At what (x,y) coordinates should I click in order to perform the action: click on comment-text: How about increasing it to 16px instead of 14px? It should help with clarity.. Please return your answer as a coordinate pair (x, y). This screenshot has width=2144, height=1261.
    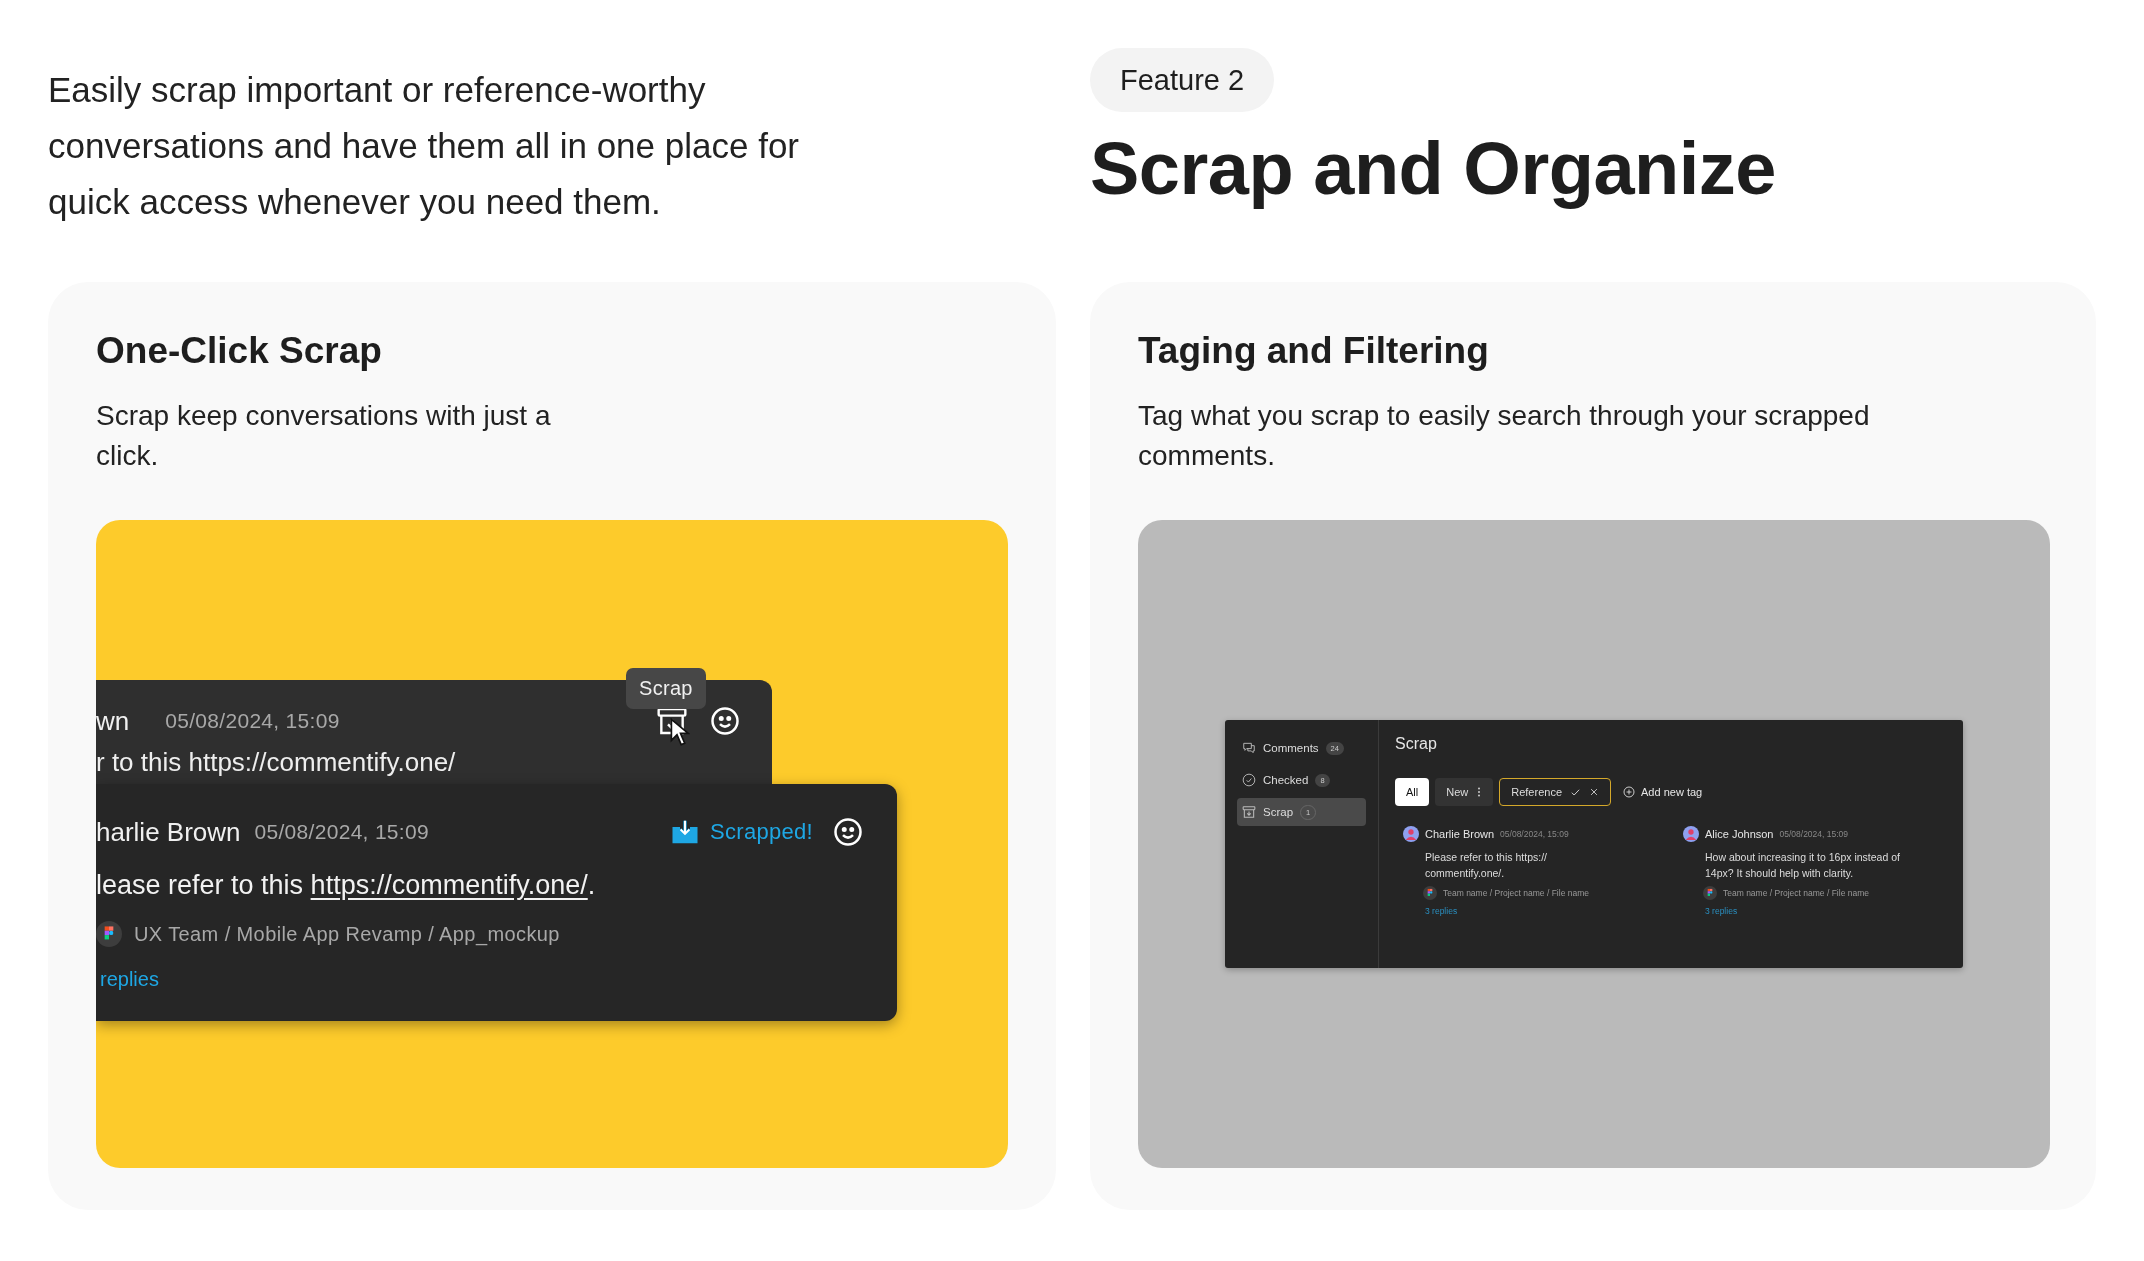
    Looking at the image, I should click on (1803, 865).